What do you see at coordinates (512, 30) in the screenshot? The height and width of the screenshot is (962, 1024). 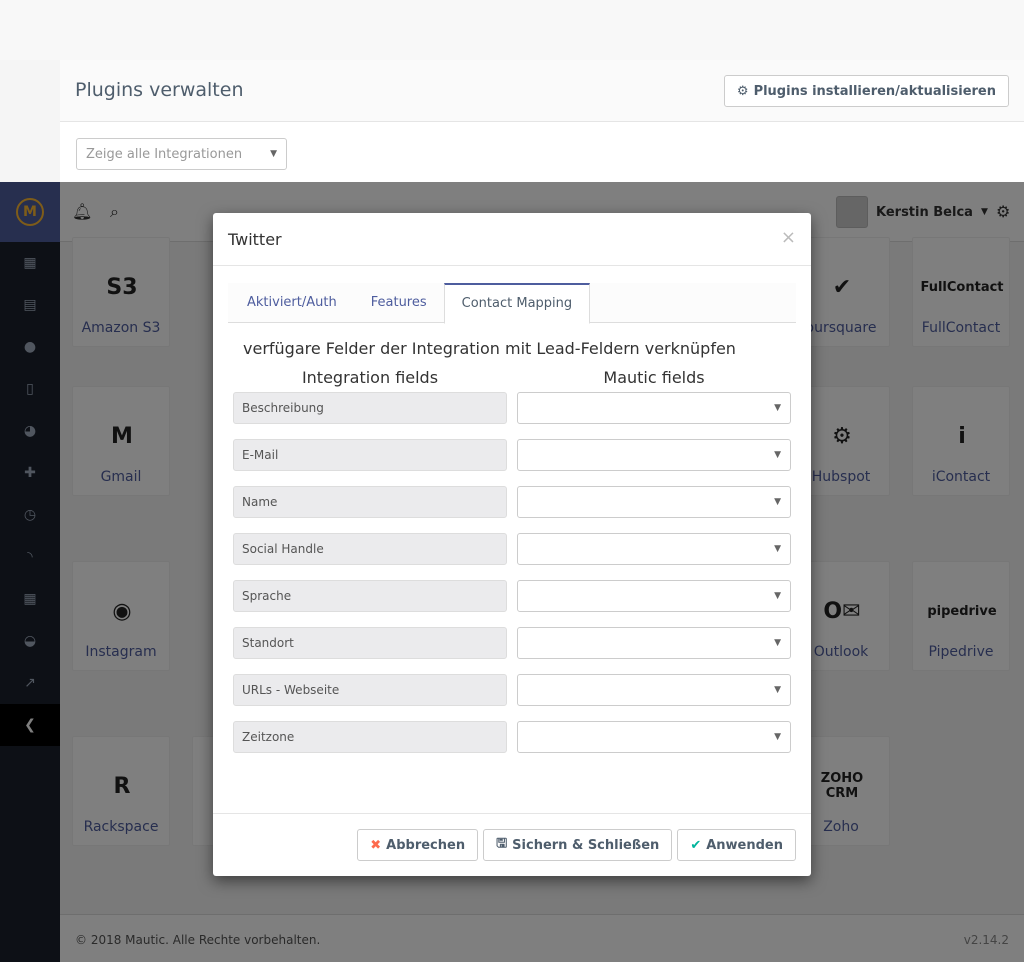 I see `top-blank` at bounding box center [512, 30].